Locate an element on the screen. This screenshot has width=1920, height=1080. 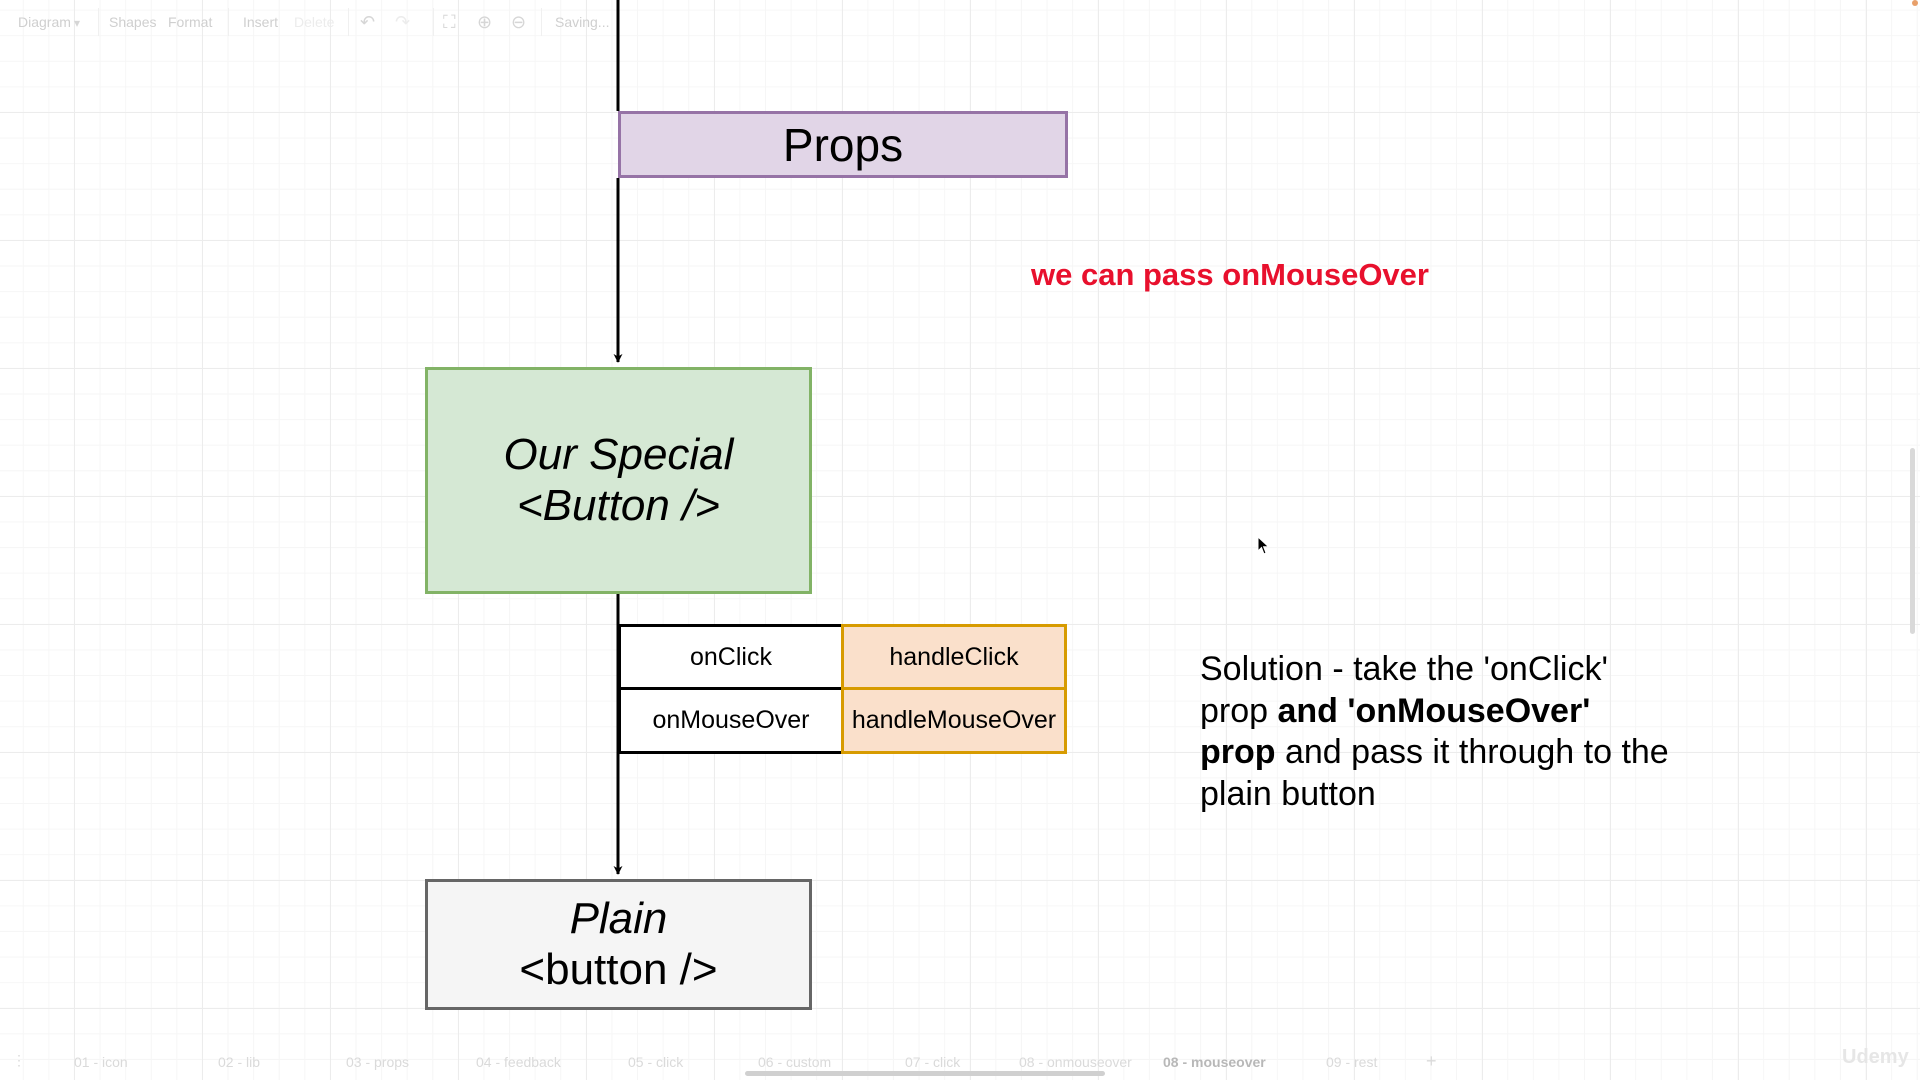
onmouseover-prop-cell: onMouseOver is located at coordinates (731, 720).